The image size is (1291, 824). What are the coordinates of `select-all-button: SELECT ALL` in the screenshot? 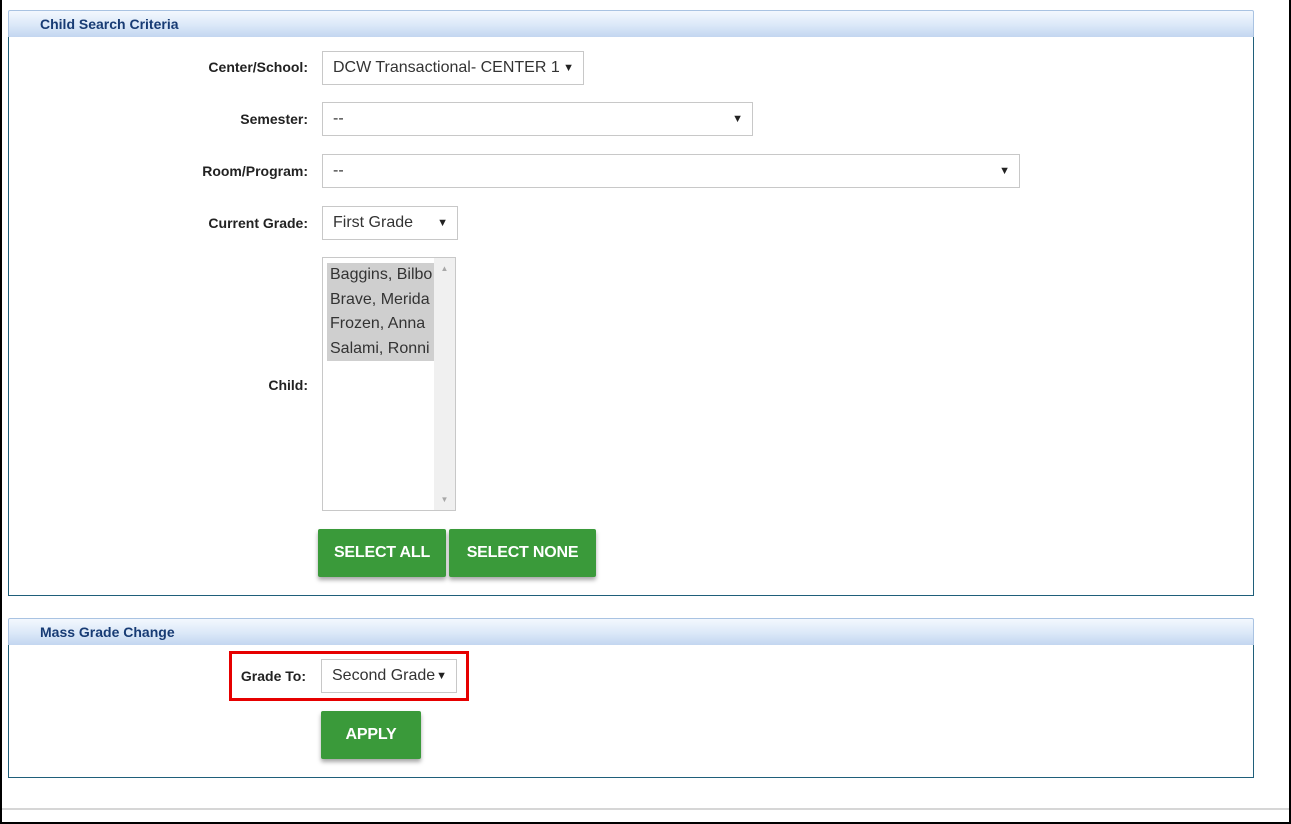 It's located at (382, 553).